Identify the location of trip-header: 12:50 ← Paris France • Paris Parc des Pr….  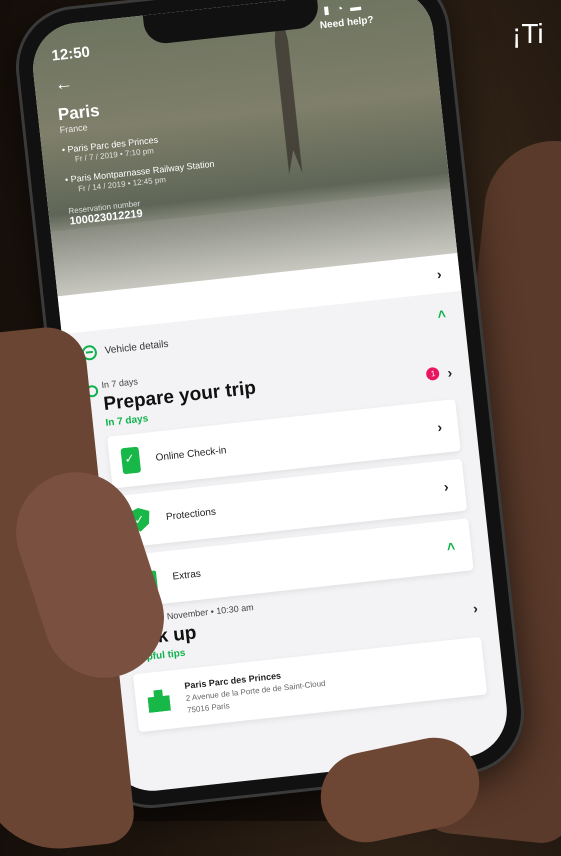
(135, 129).